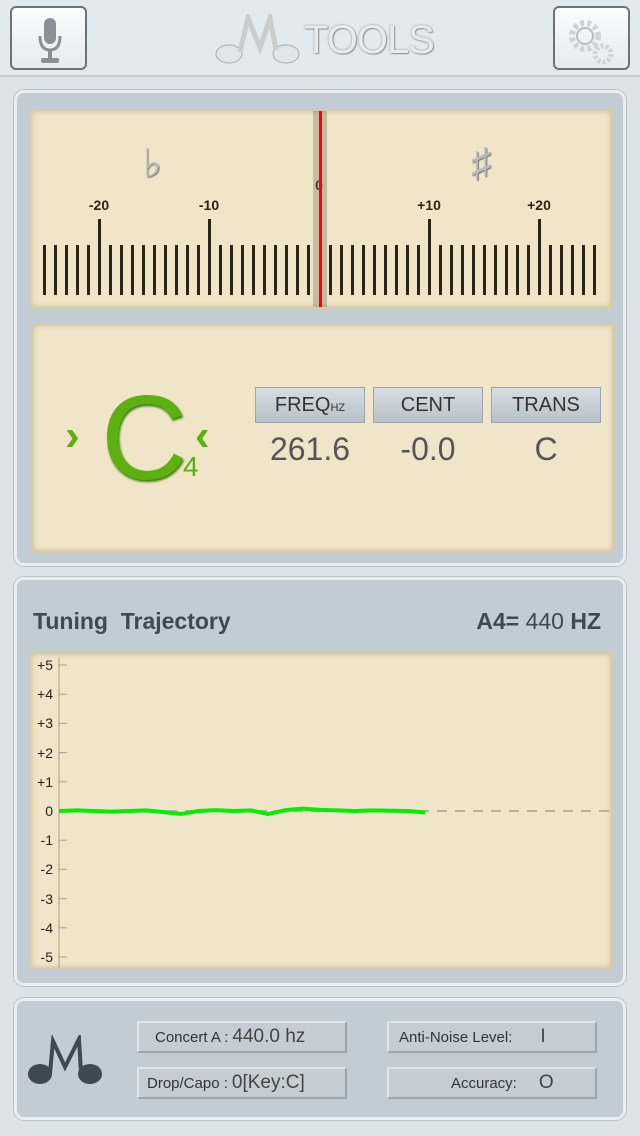 Image resolution: width=640 pixels, height=1136 pixels. Describe the element at coordinates (242, 1037) in the screenshot. I see `concert-a-field: Concert A :440.0 hz` at that location.